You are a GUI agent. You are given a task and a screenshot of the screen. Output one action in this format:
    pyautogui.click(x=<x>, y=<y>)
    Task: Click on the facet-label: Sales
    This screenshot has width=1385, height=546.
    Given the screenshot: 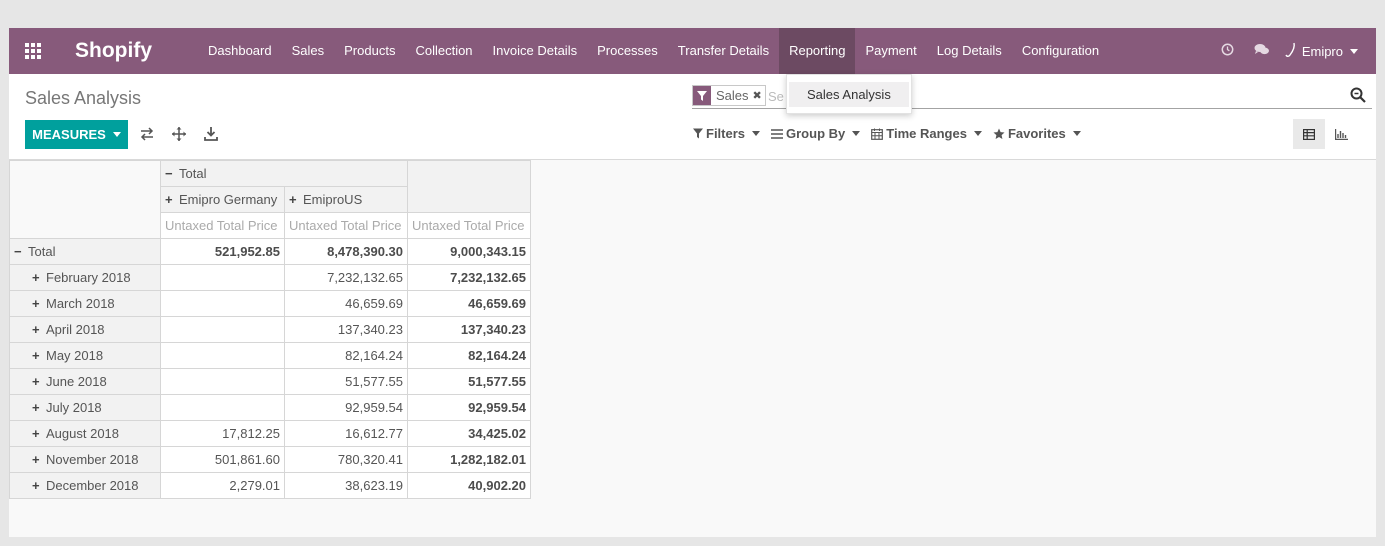 What is the action you would take?
    pyautogui.click(x=732, y=95)
    